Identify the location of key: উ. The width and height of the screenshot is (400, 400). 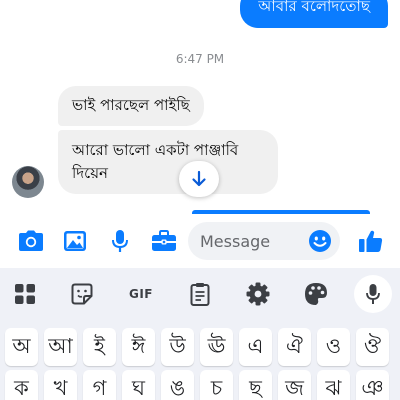
(177, 347).